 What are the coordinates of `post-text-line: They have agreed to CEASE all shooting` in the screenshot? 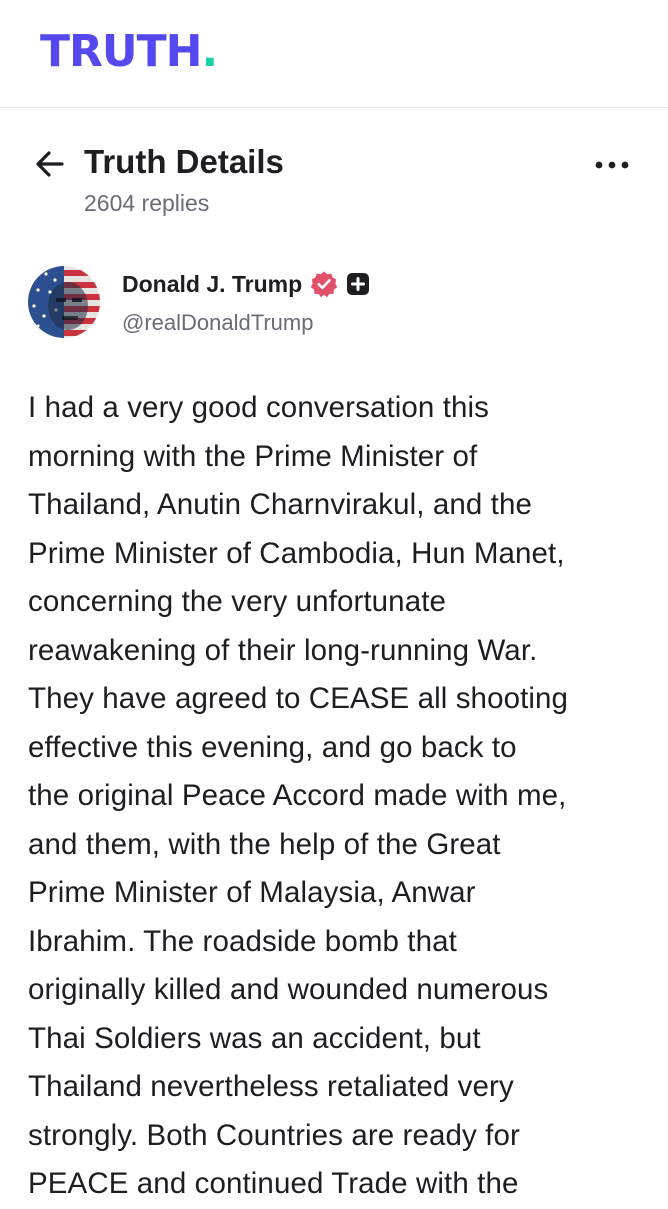 It's located at (298, 698).